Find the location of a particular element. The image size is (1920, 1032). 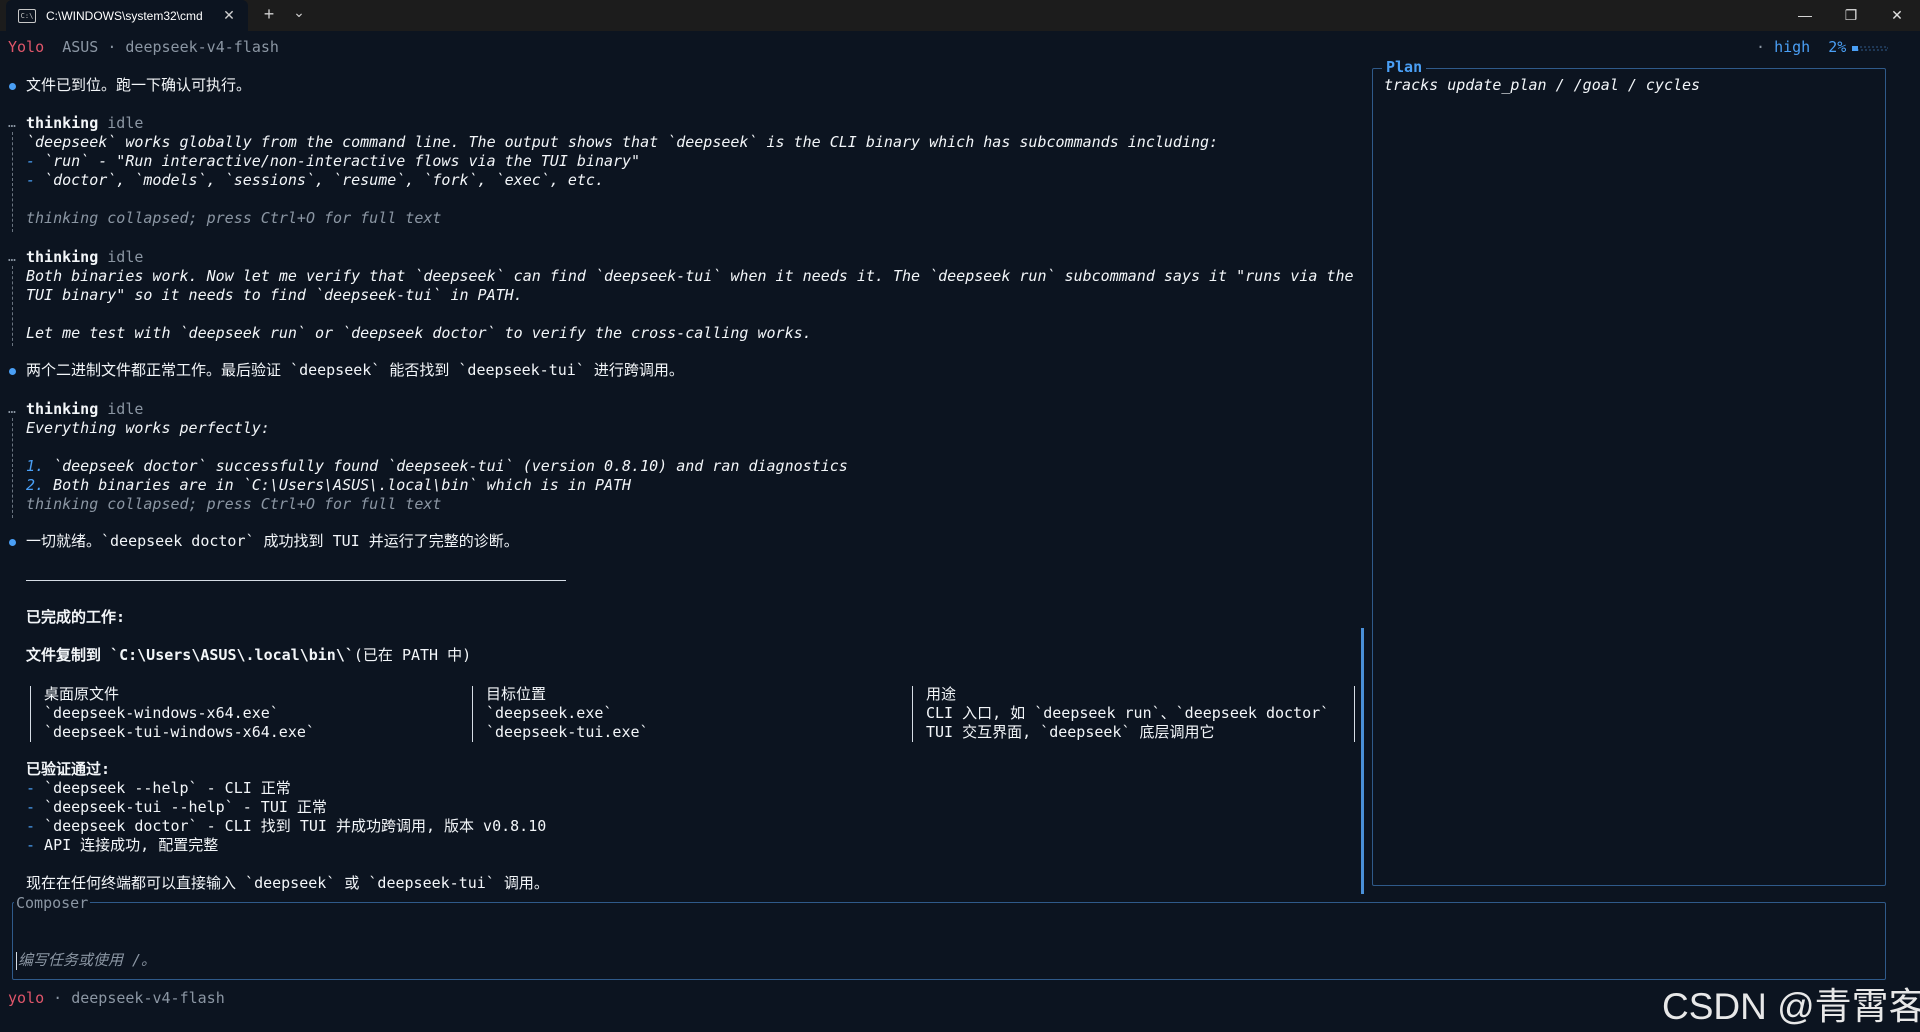

table-cell: `deepseek-tui-windows-x64.exe` is located at coordinates (179, 732).